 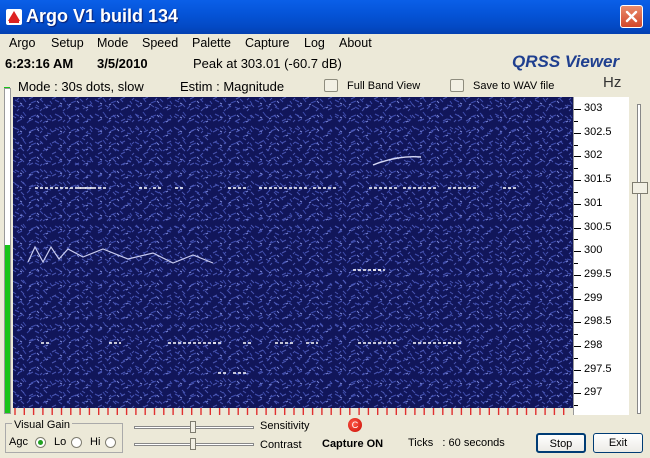 I want to click on frequency-slider-thumb, so click(x=640, y=188).